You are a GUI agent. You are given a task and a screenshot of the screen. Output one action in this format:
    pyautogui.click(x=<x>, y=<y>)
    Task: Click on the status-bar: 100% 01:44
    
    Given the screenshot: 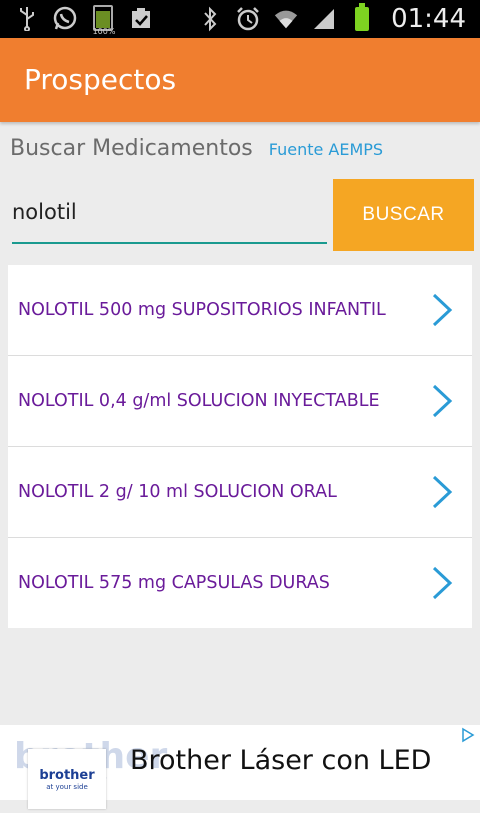 What is the action you would take?
    pyautogui.click(x=240, y=19)
    